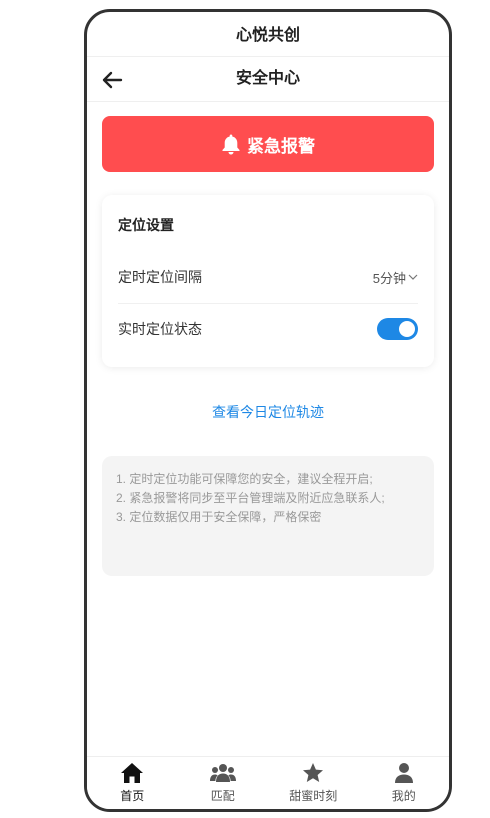 This screenshot has height=818, width=490. What do you see at coordinates (222, 796) in the screenshot?
I see `tab-match-label: 匹配` at bounding box center [222, 796].